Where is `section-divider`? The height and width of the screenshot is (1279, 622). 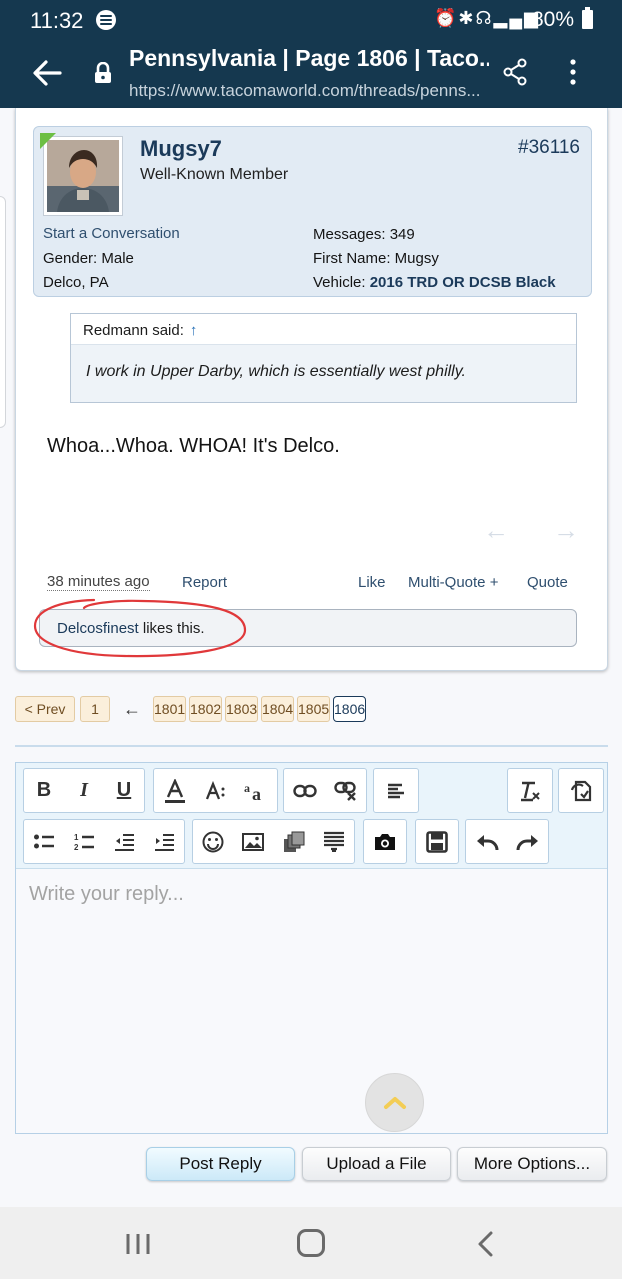
section-divider is located at coordinates (311, 746).